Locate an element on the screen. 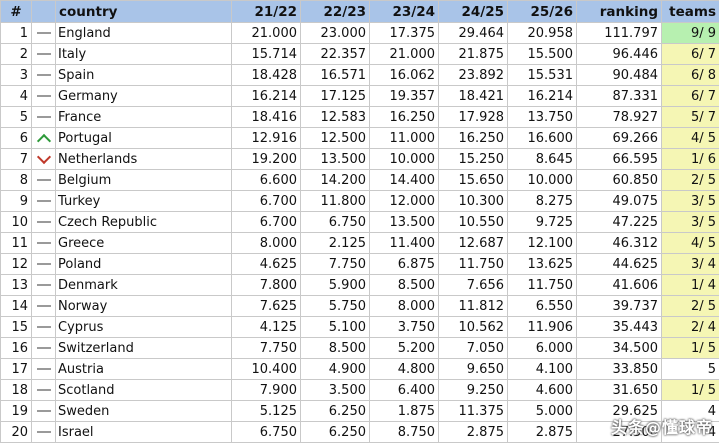 This screenshot has width=719, height=443. header-trend is located at coordinates (44, 12).